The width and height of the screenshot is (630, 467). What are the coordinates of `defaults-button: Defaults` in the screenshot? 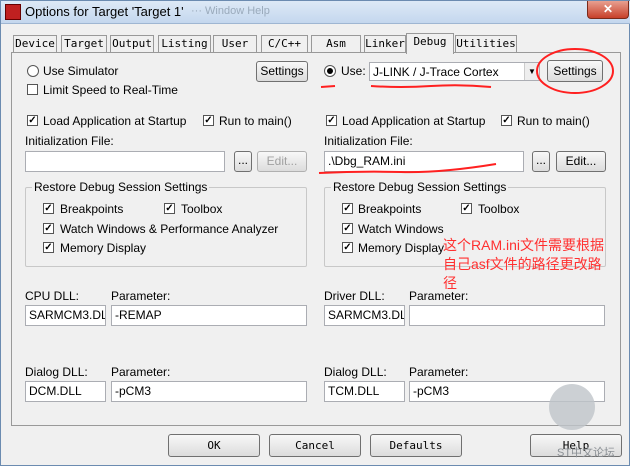 It's located at (416, 445).